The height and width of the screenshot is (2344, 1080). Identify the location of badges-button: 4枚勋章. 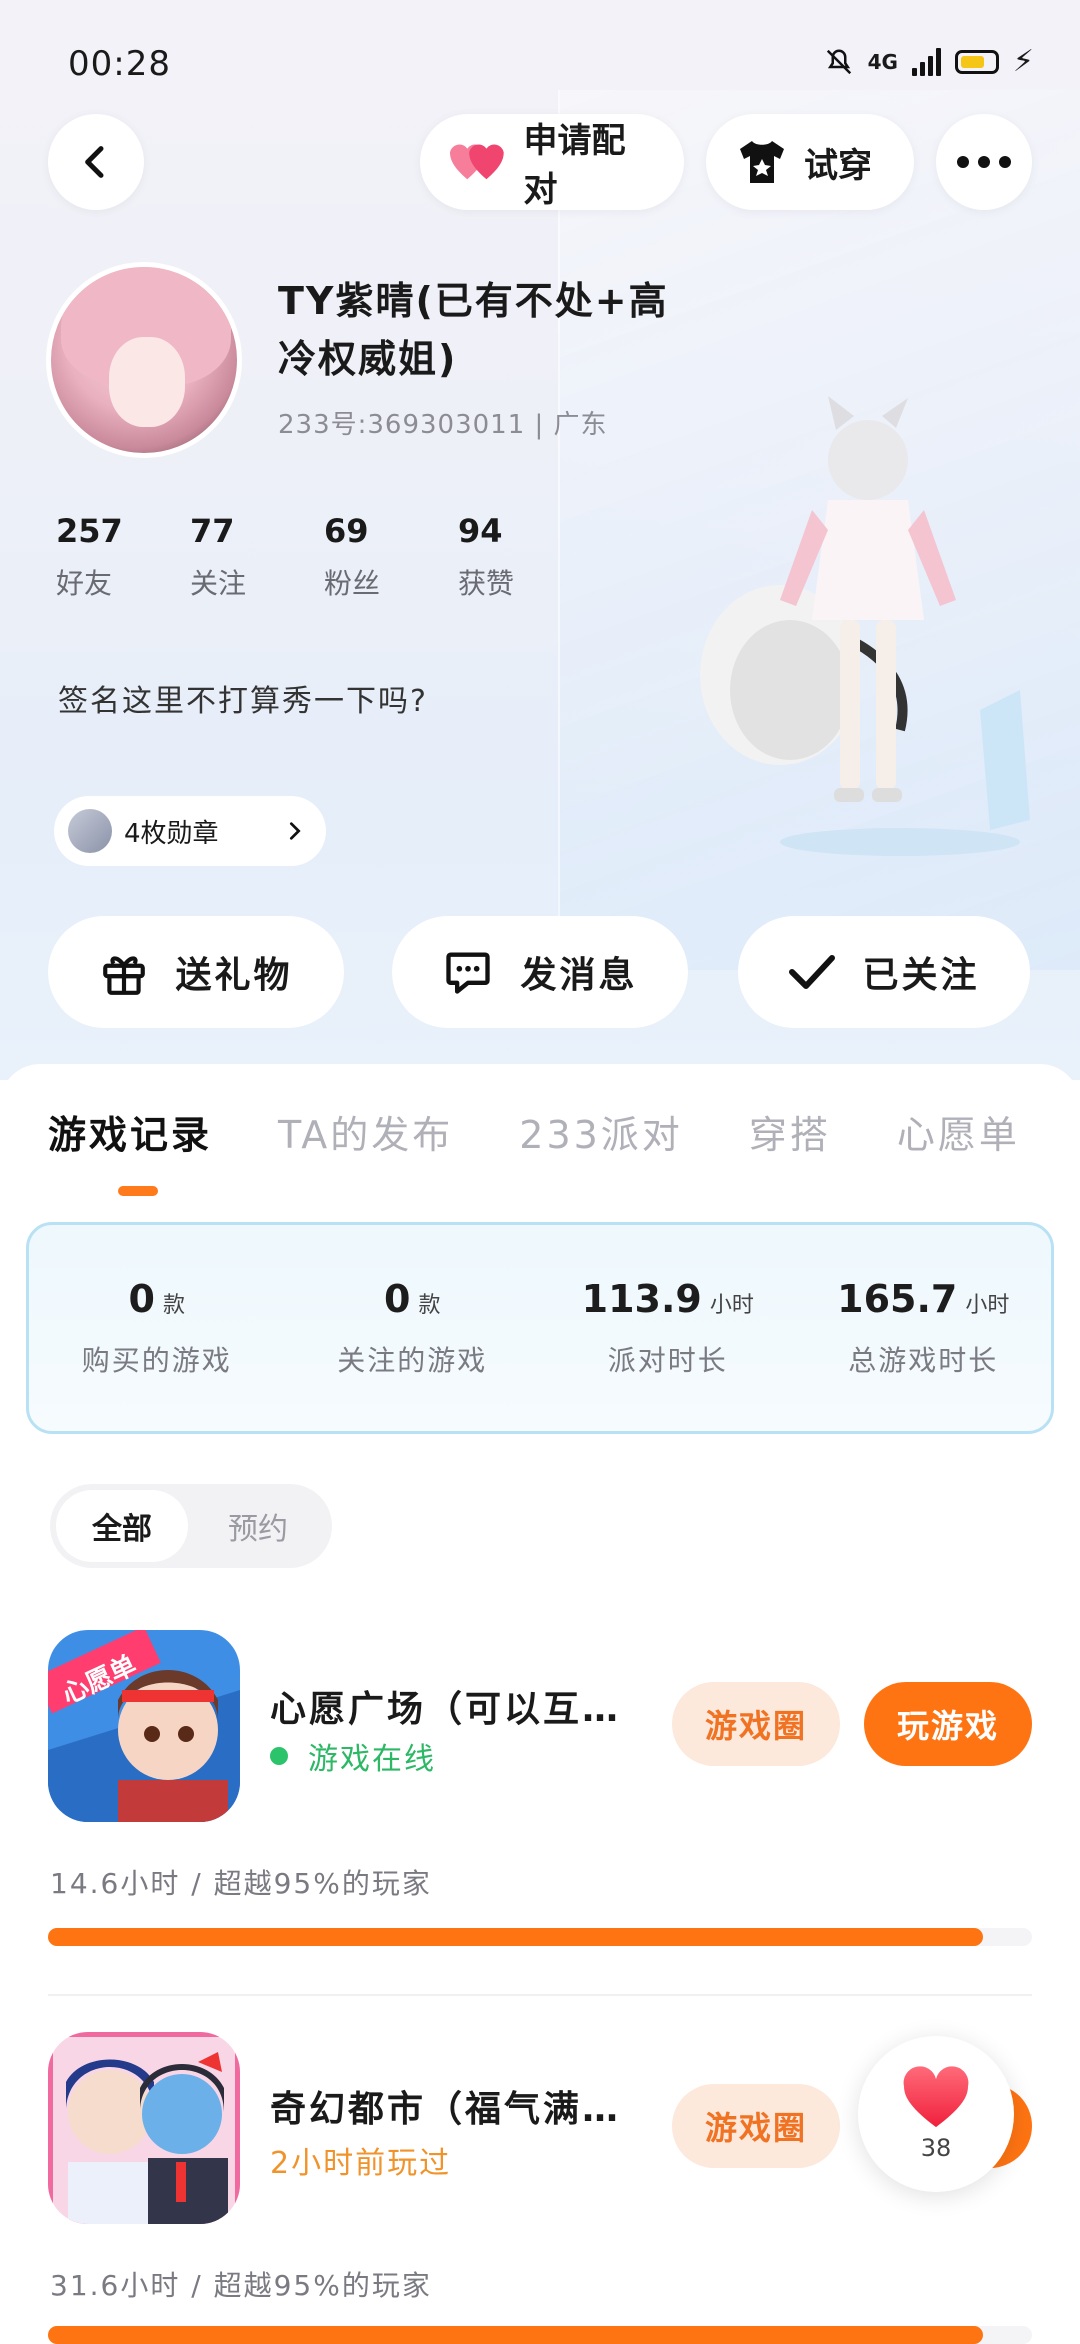
(190, 831).